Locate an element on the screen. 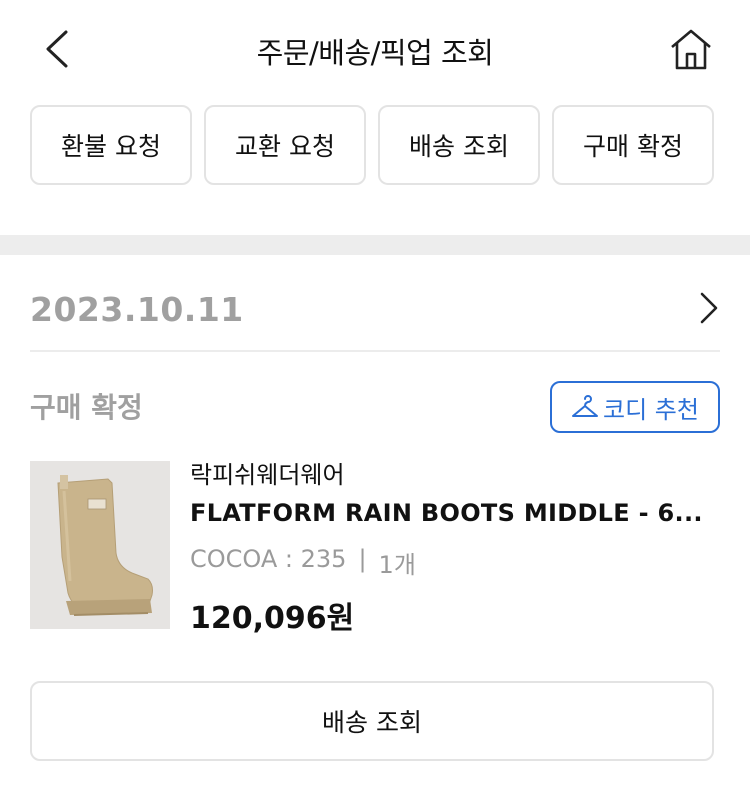 The height and width of the screenshot is (800, 750). product-option: COCOA : 235 | 1개 is located at coordinates (303, 562).